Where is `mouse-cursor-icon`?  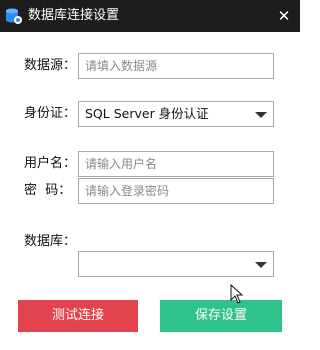
mouse-cursor-icon is located at coordinates (237, 294).